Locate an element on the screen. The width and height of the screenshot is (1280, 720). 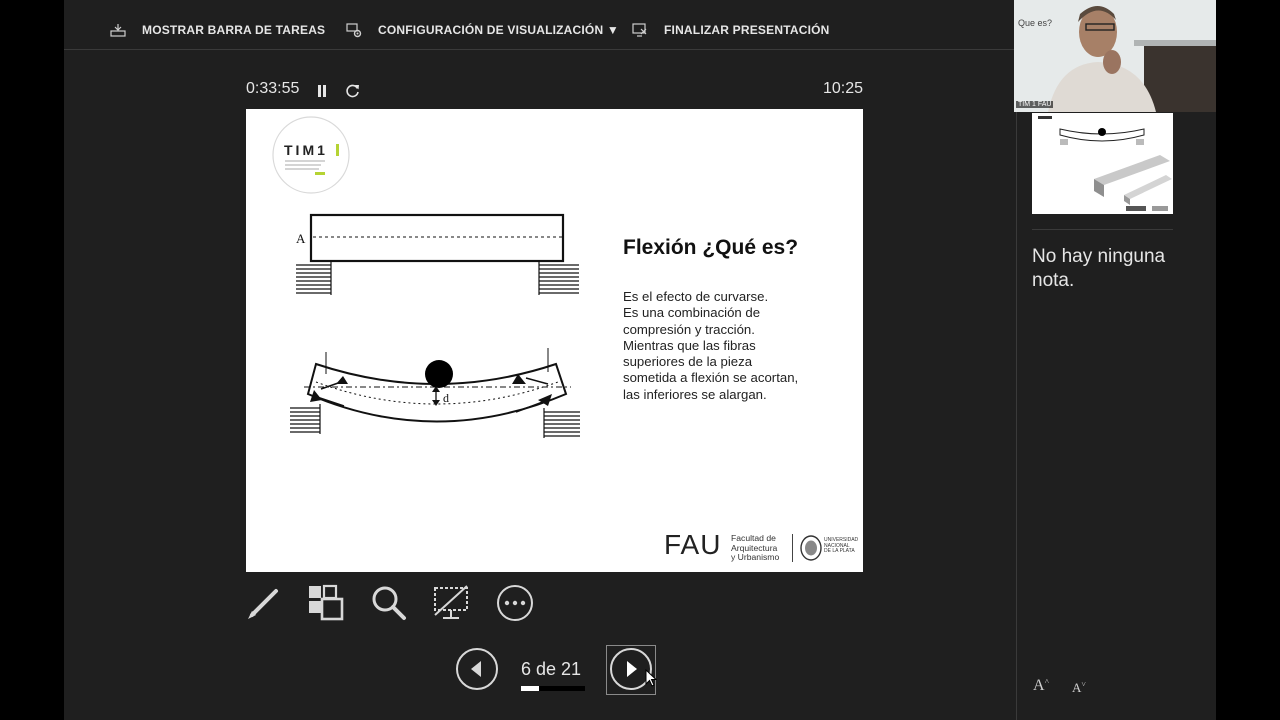
next-slide-preview is located at coordinates (1102, 163).